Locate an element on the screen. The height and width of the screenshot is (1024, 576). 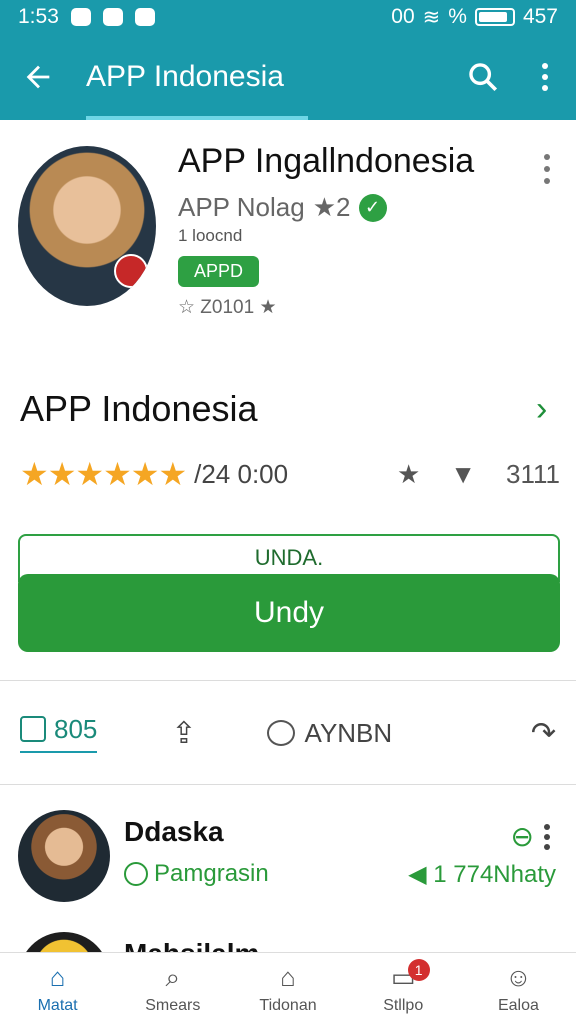
person-icon: ☺ is located at coordinates (518, 977).